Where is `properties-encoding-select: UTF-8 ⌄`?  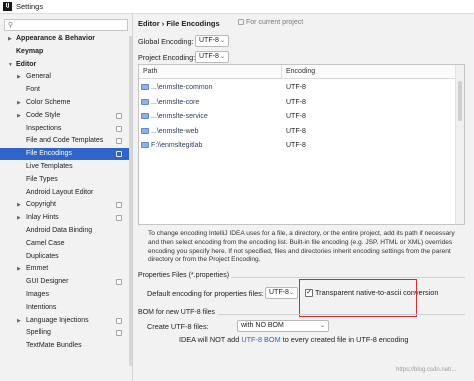 properties-encoding-select: UTF-8 ⌄ is located at coordinates (281, 293).